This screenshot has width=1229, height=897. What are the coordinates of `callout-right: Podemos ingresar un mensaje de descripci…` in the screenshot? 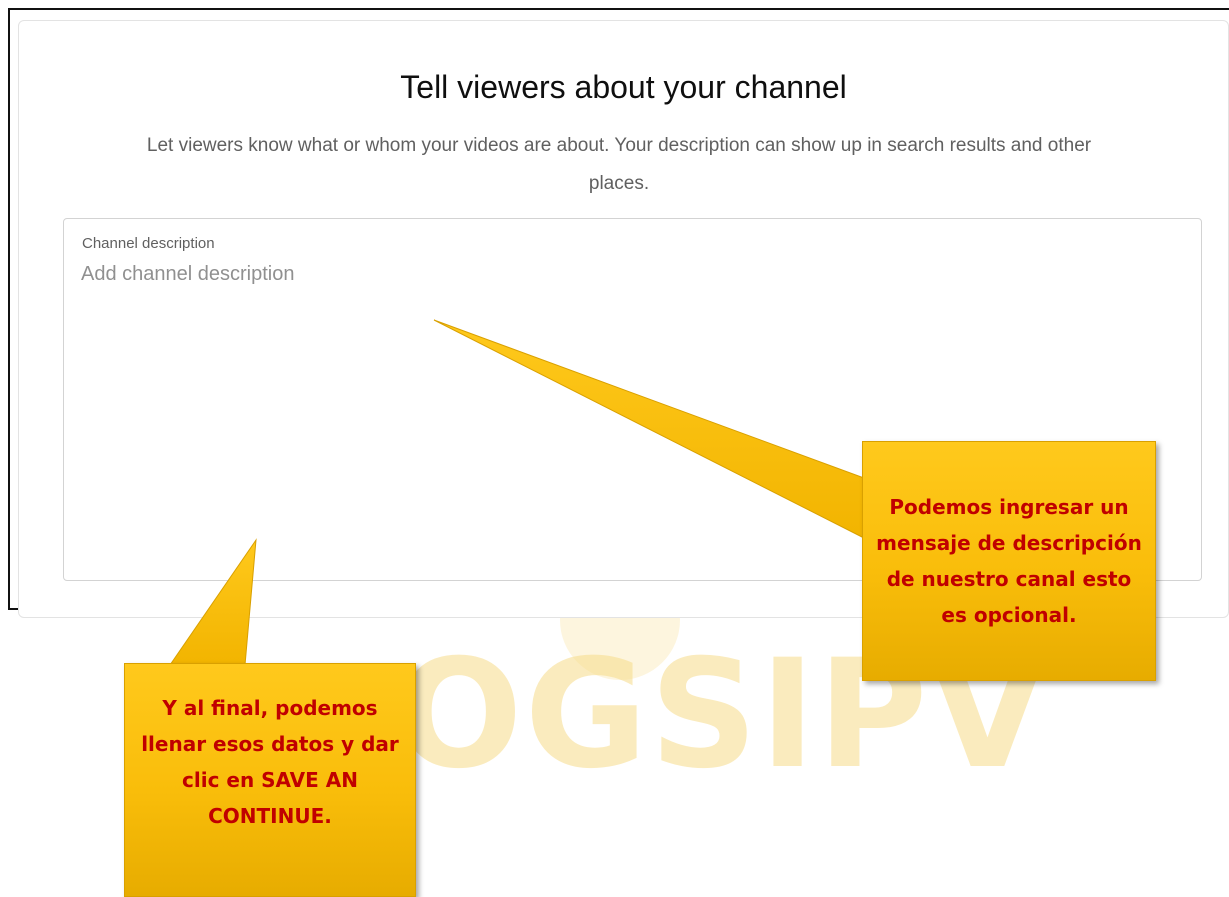 It's located at (1009, 561).